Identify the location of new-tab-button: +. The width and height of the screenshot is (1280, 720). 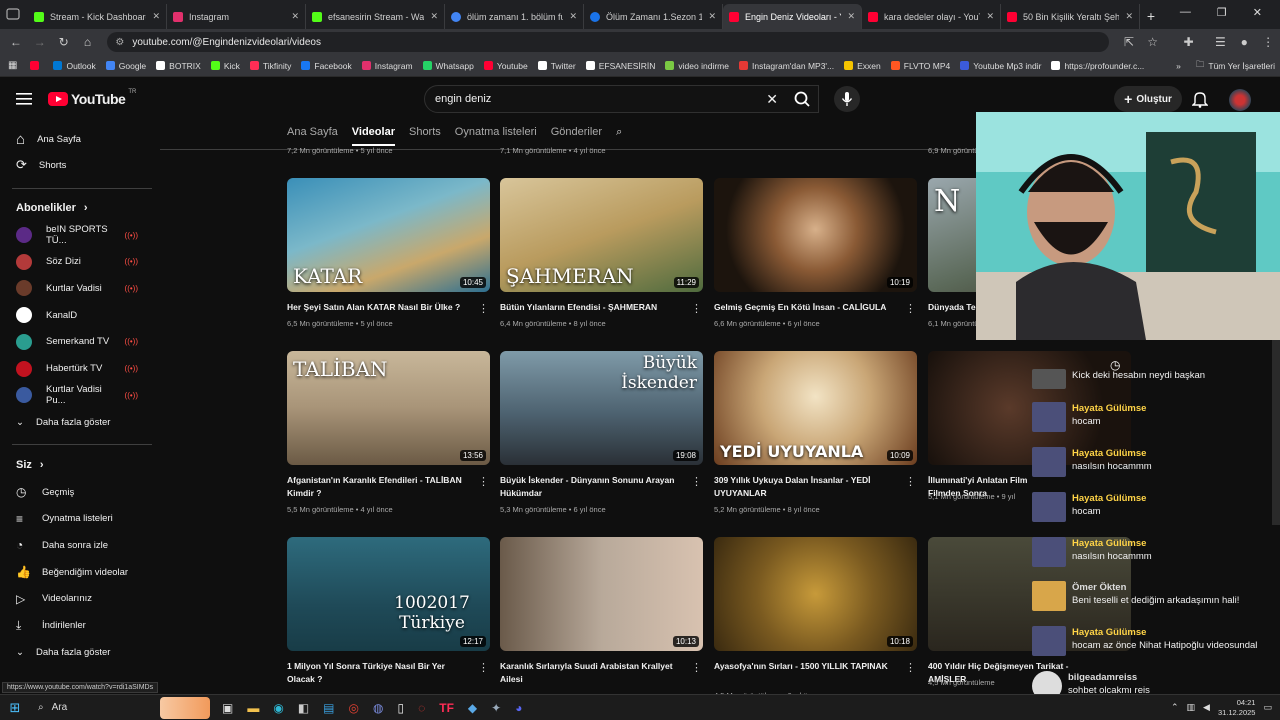
(1151, 16).